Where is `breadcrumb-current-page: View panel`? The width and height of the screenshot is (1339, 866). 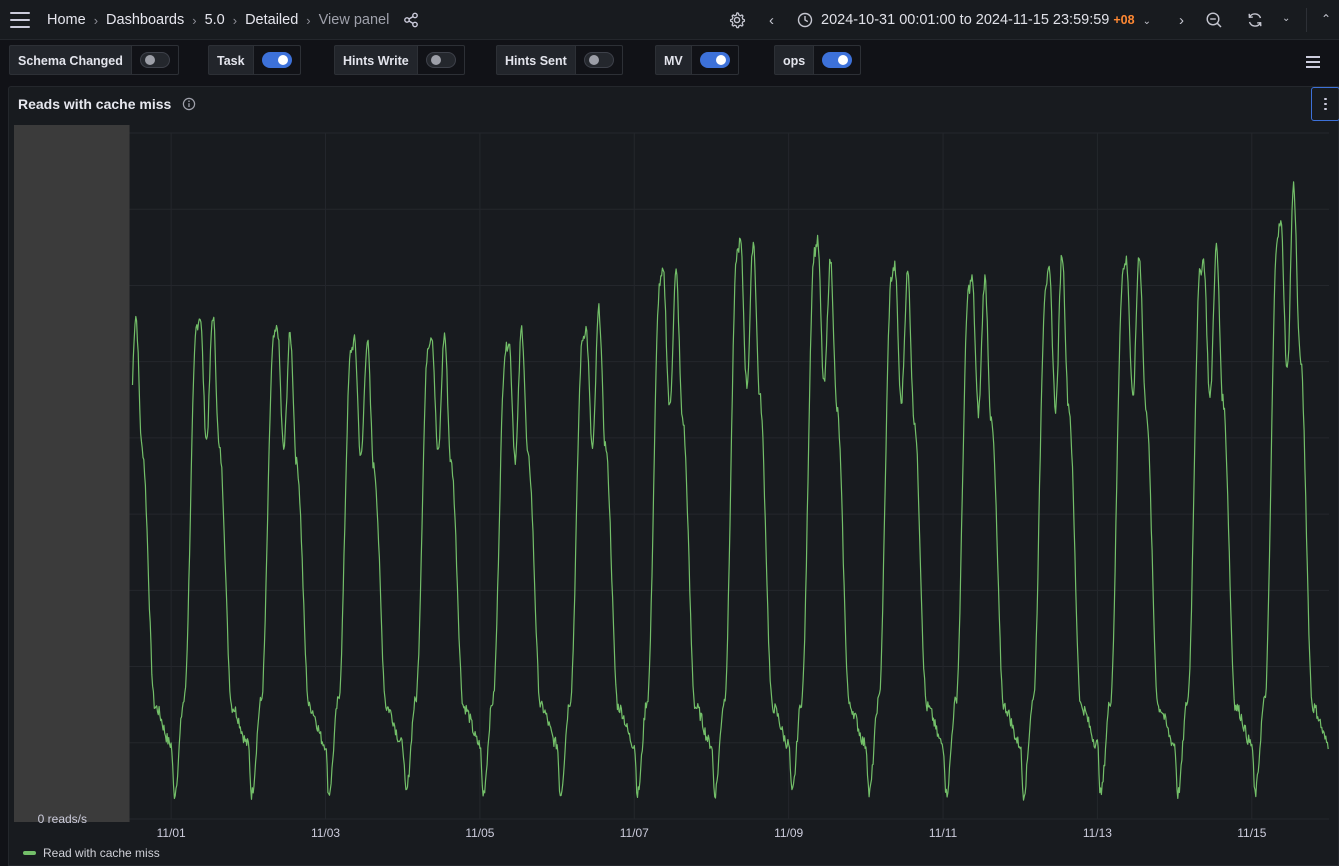
breadcrumb-current-page: View panel is located at coordinates (354, 20).